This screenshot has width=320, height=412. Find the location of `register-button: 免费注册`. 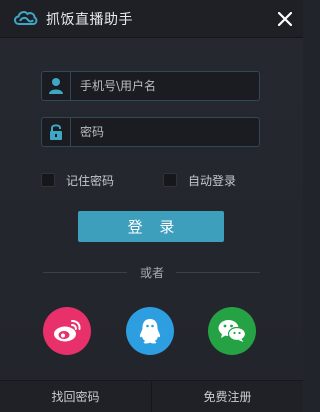

register-button: 免费注册 is located at coordinates (227, 396).